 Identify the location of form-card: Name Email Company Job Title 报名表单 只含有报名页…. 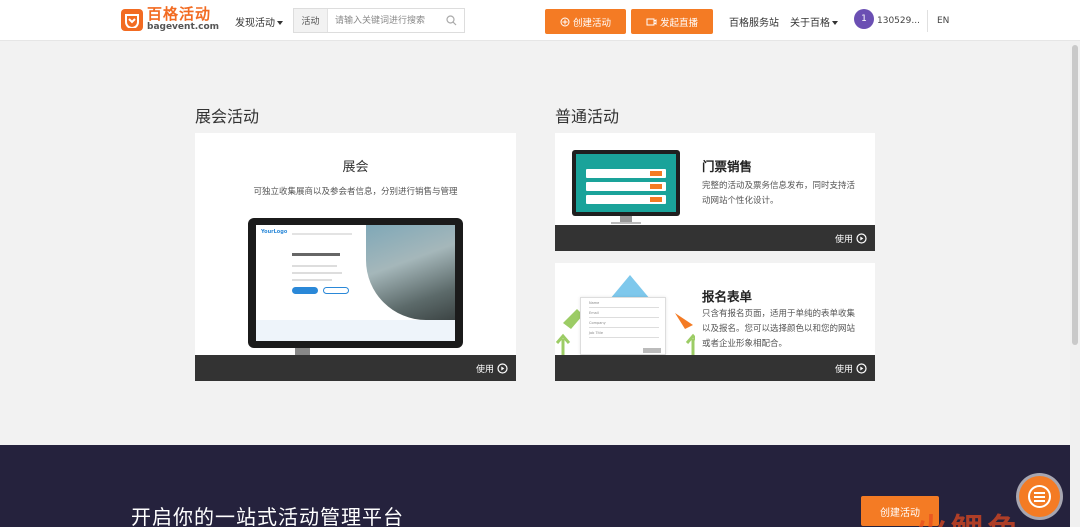
(715, 322).